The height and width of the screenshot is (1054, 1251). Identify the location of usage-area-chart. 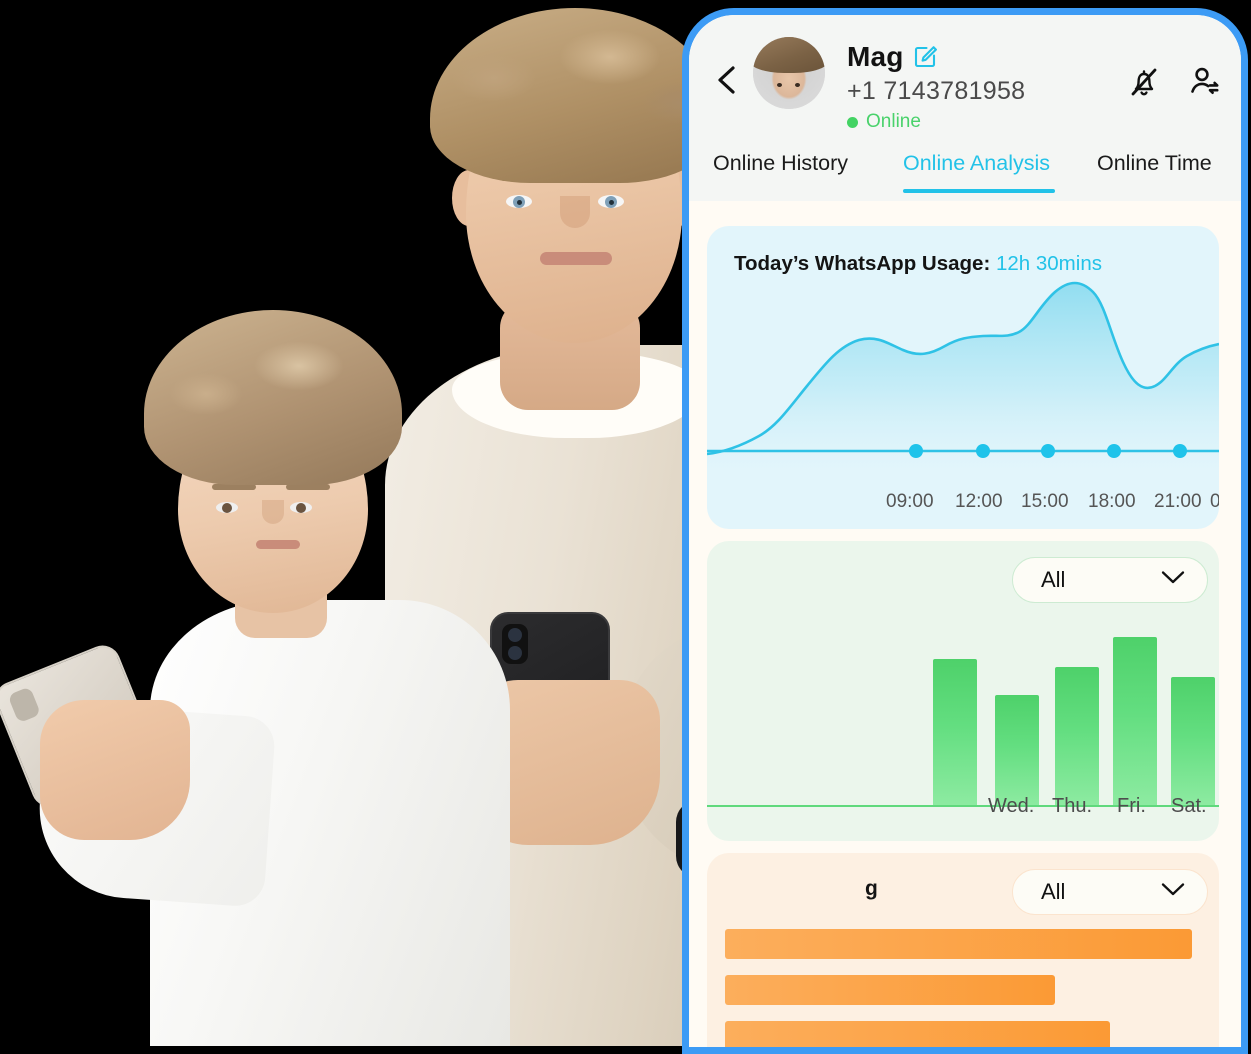
(963, 377).